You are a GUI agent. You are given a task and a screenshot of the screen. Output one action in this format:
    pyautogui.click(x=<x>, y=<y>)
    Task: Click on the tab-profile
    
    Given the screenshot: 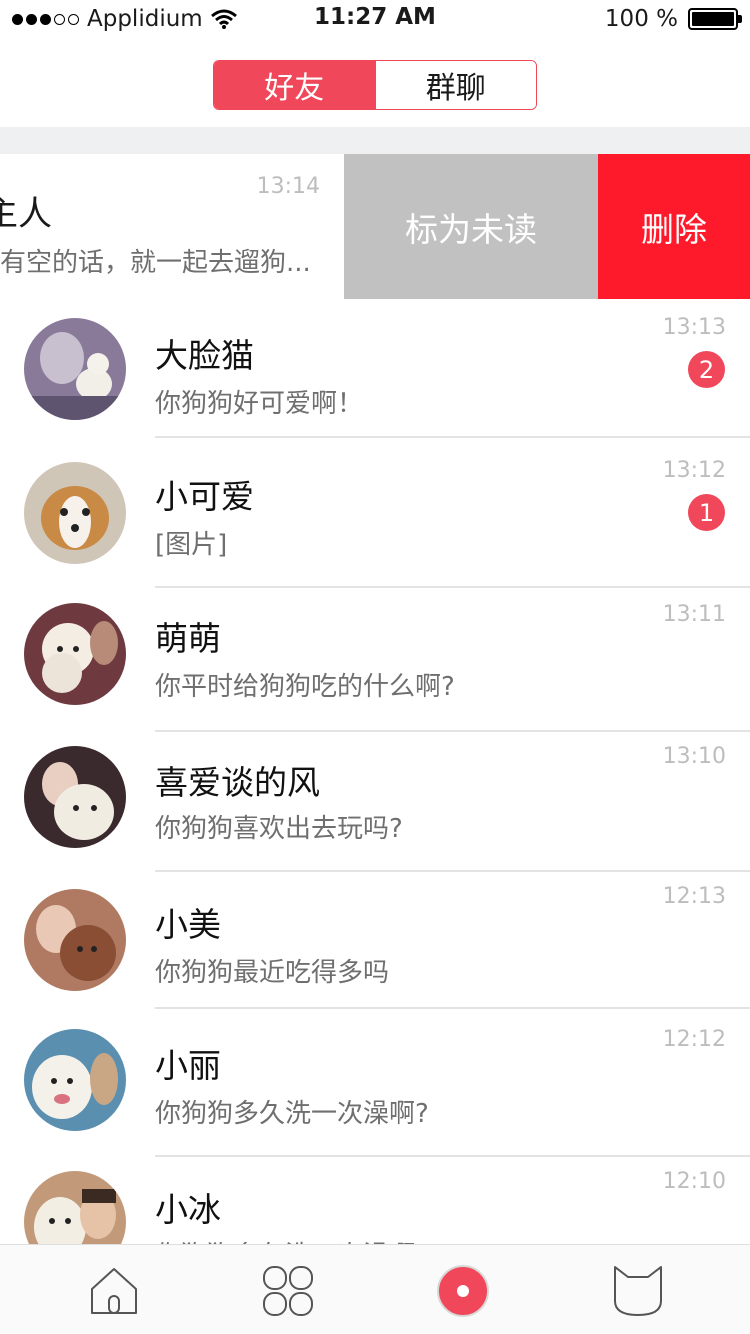 What is the action you would take?
    pyautogui.click(x=638, y=1291)
    